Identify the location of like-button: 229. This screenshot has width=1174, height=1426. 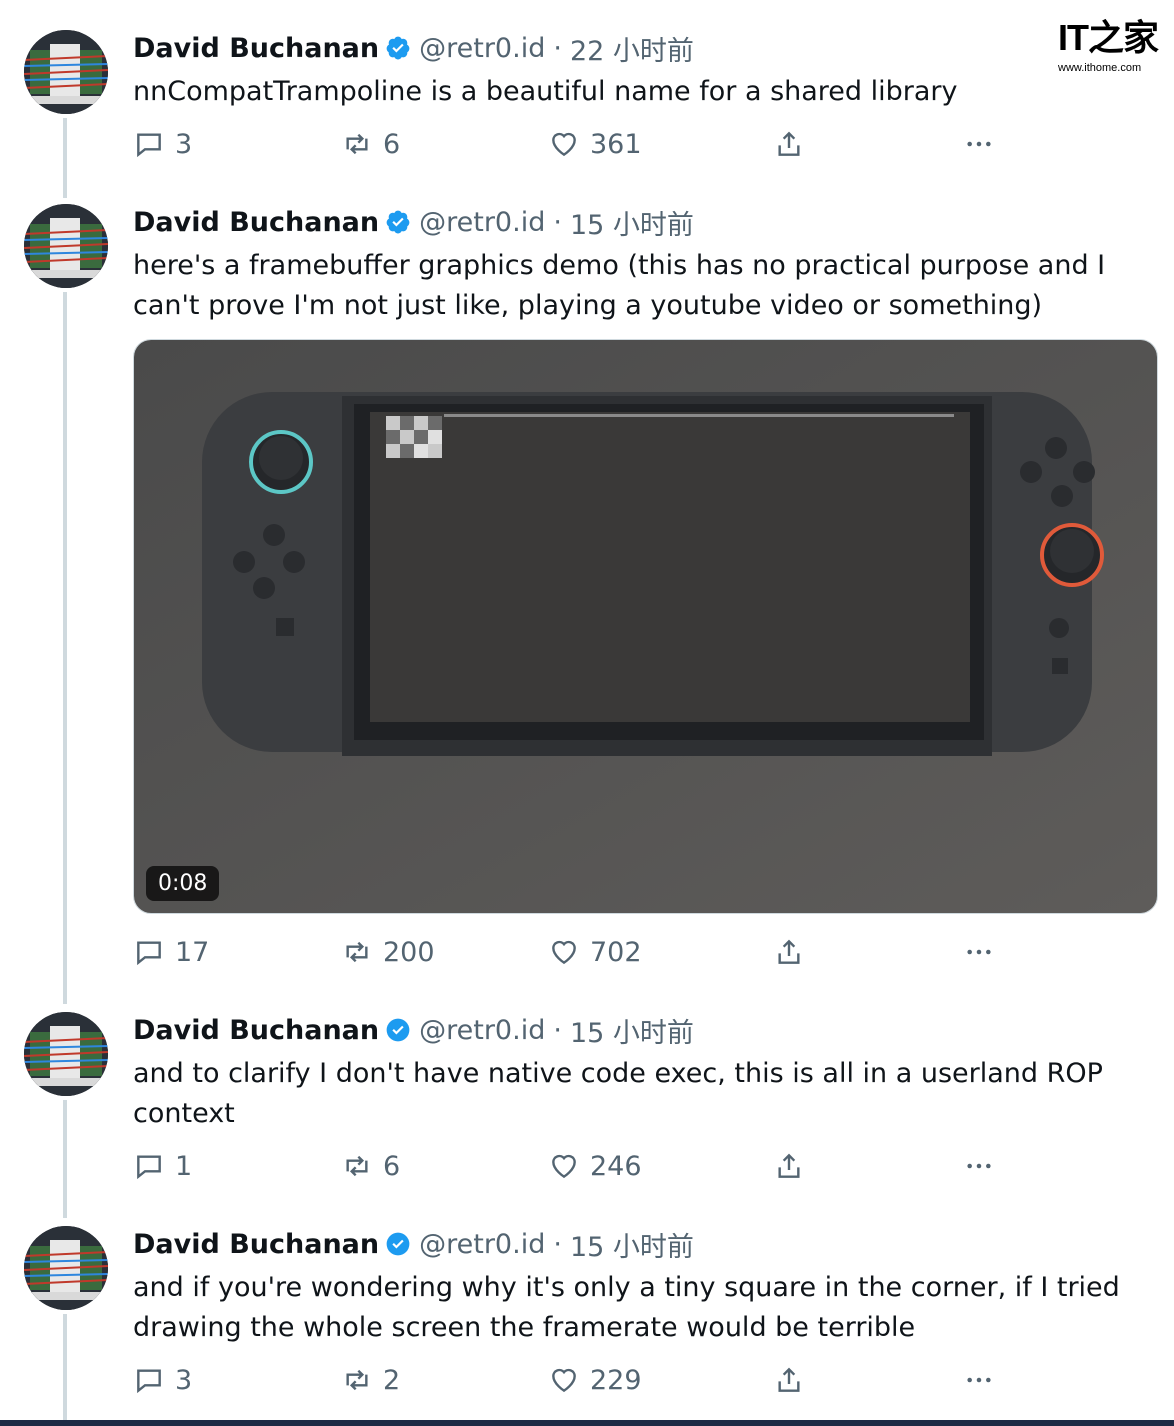
(595, 1380).